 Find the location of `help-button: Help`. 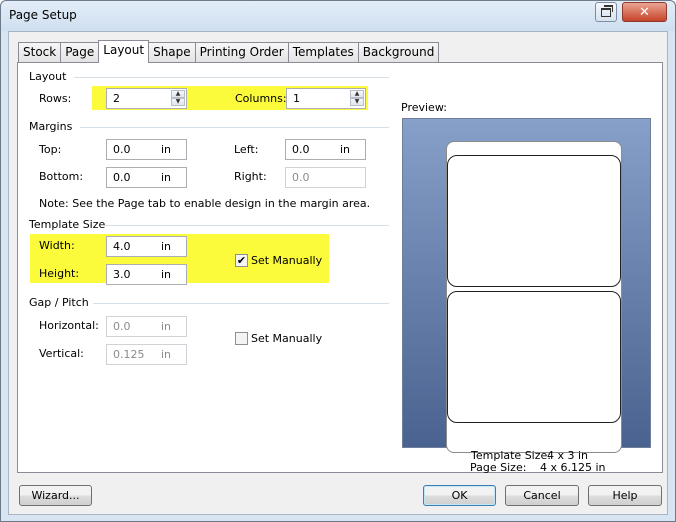

help-button: Help is located at coordinates (625, 495).